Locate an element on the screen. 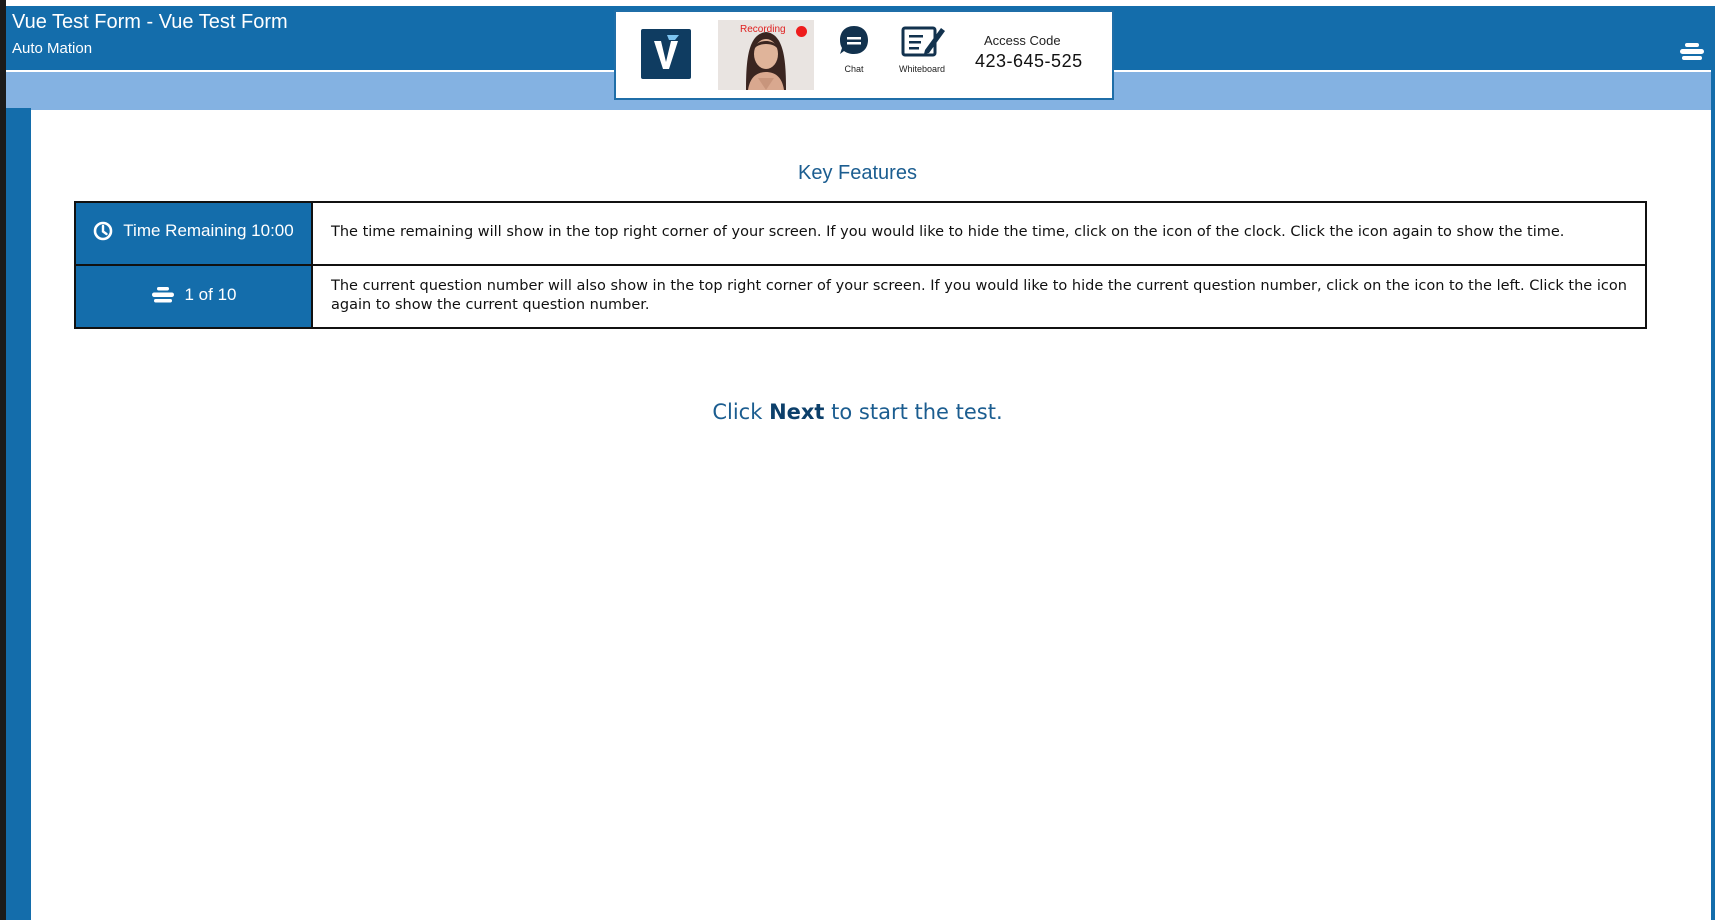 The image size is (1715, 920). candidate-name: Auto Mation is located at coordinates (52, 48).